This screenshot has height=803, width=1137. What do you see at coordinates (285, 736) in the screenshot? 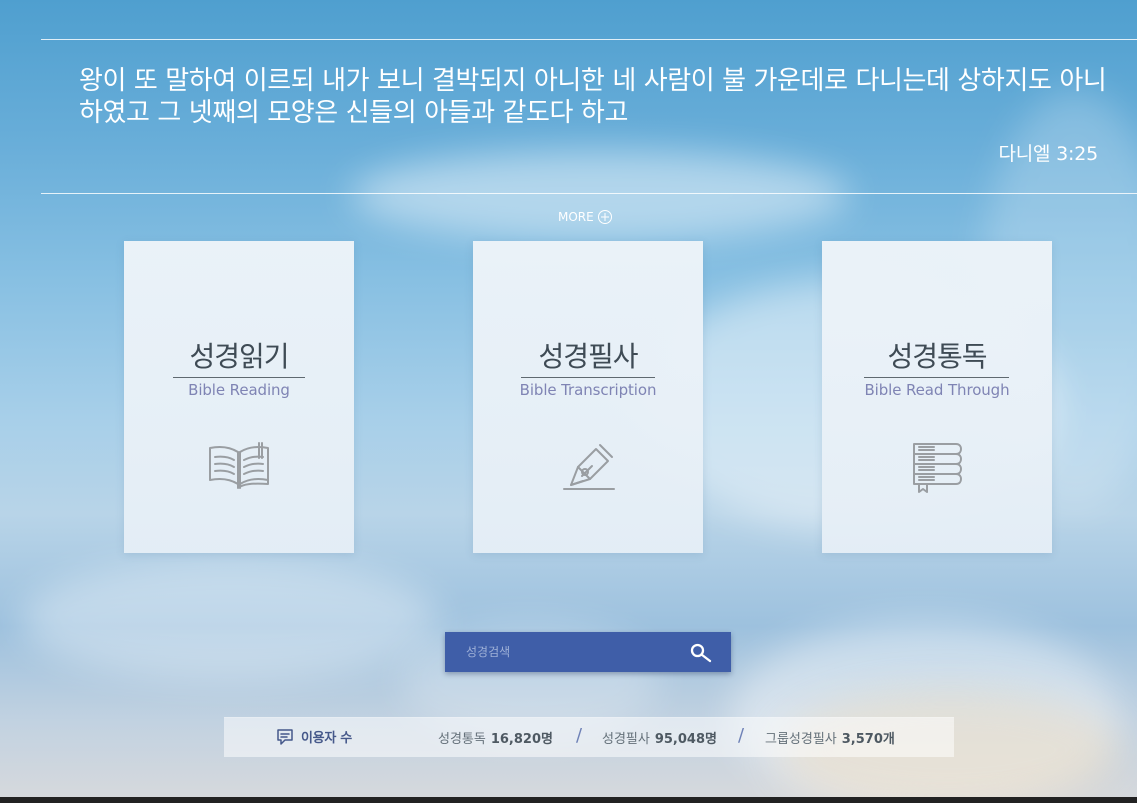
I see `speech-bubble-icon` at bounding box center [285, 736].